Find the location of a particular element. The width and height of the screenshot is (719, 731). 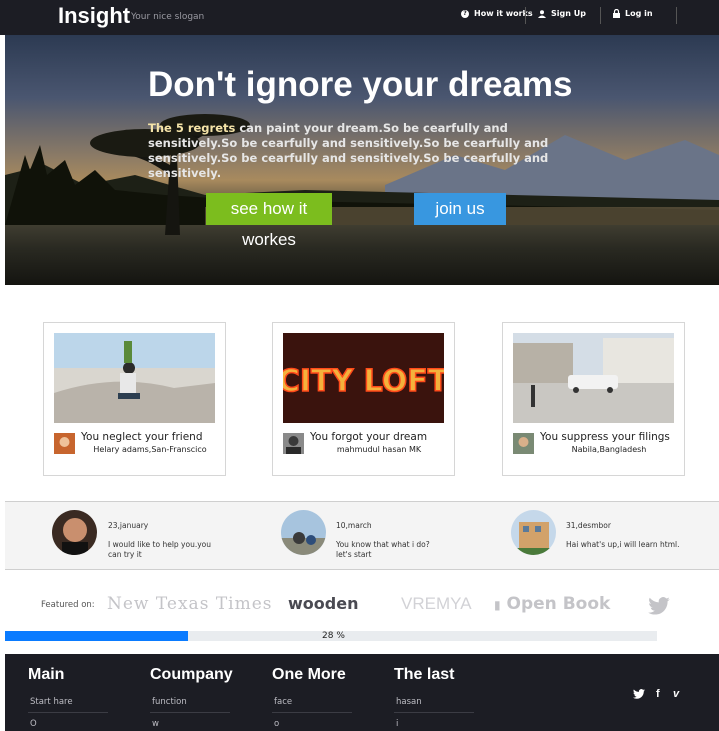

question-icon: ? is located at coordinates (465, 13).